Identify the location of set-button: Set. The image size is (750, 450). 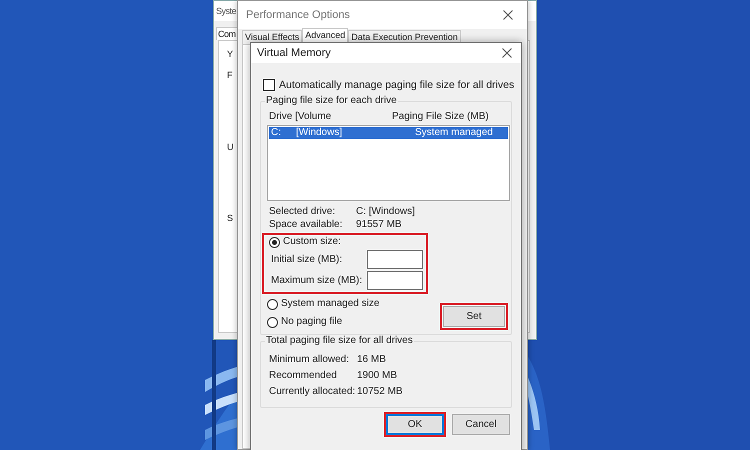
(474, 316).